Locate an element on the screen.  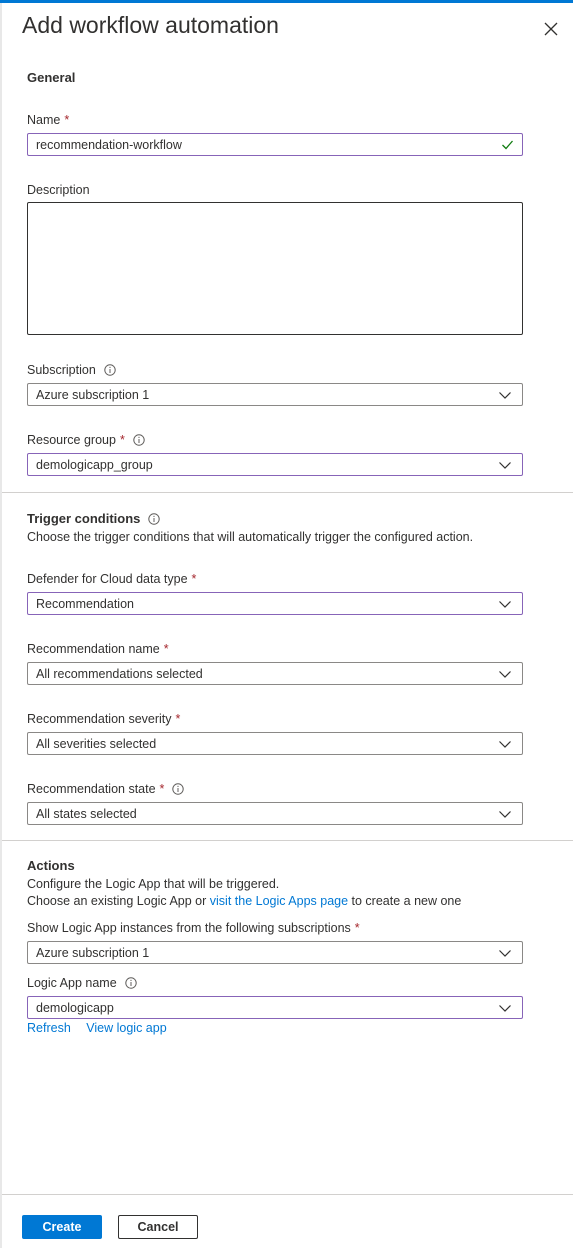
close-icon is located at coordinates (551, 29).